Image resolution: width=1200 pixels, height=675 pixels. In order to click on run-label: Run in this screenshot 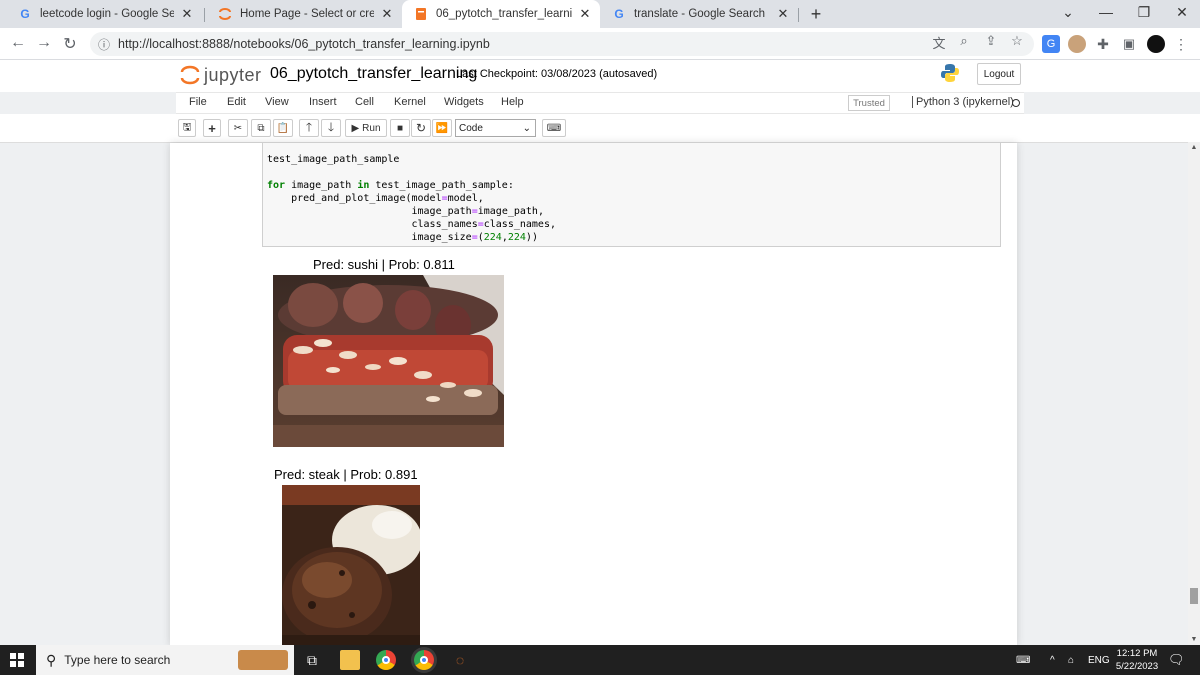, I will do `click(371, 128)`.